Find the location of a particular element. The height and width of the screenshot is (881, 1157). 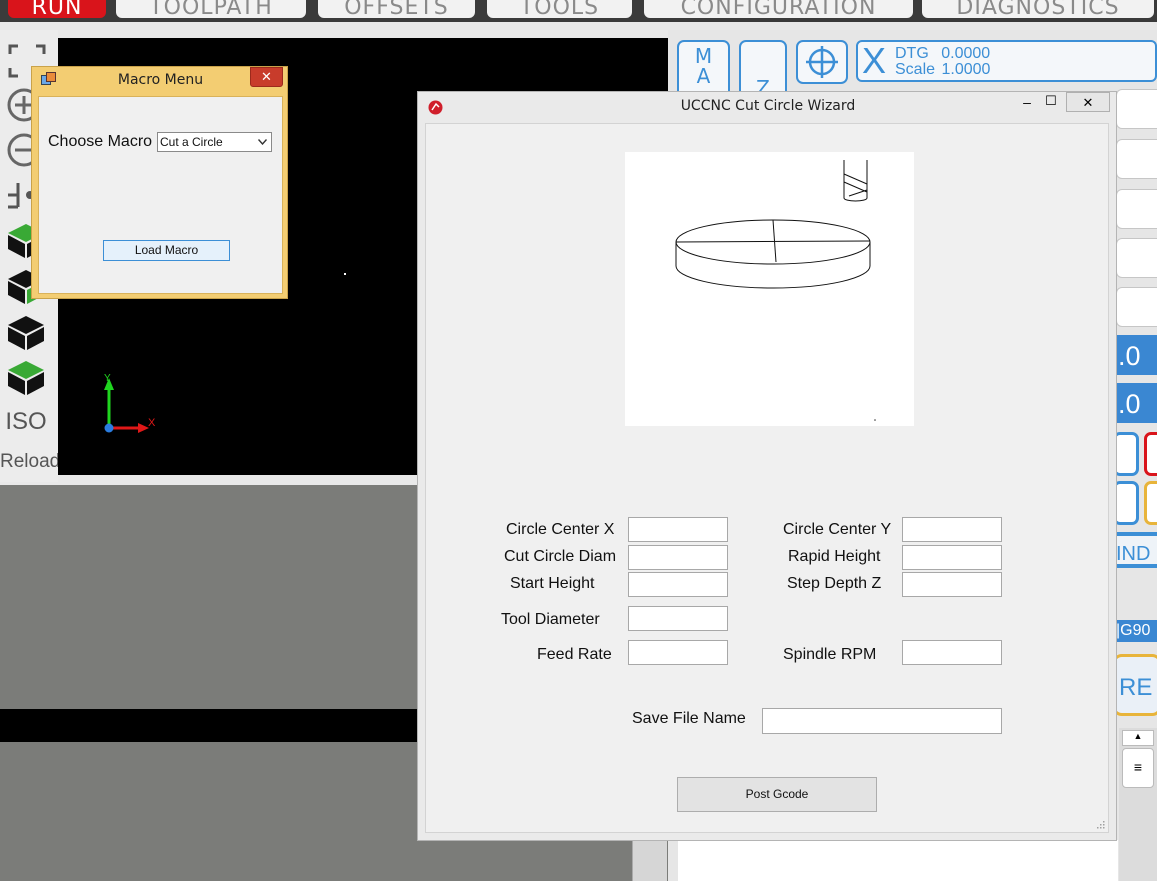

circle-center-y-input is located at coordinates (952, 529).